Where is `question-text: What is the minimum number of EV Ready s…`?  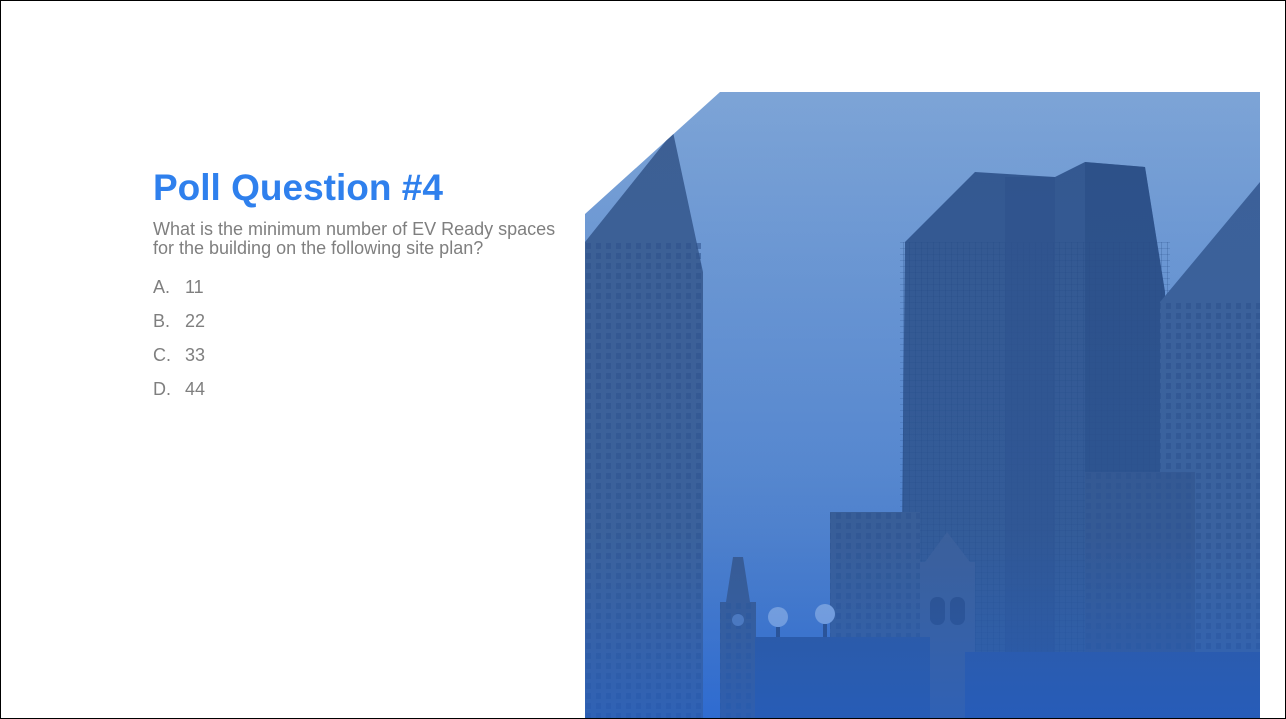
question-text: What is the minimum number of EV Ready s… is located at coordinates (354, 238).